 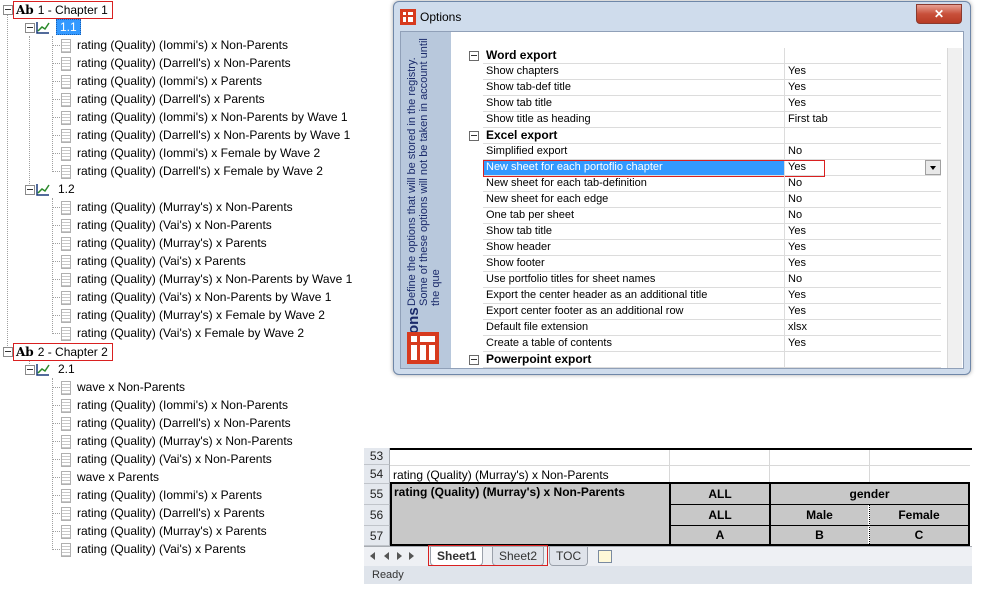 What do you see at coordinates (707, 328) in the screenshot?
I see `grid-option-row: Default file extension xlsx` at bounding box center [707, 328].